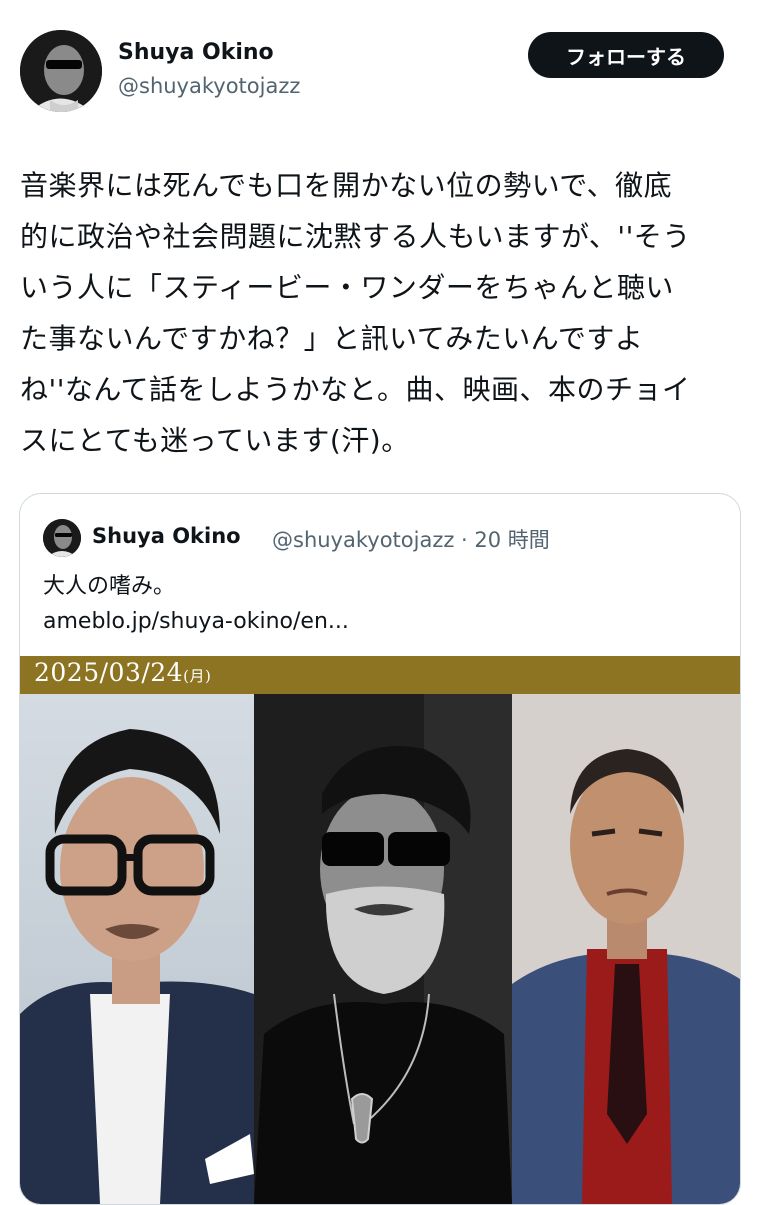 Image resolution: width=759 pixels, height=1205 pixels. What do you see at coordinates (626, 949) in the screenshot?
I see `portrait-right` at bounding box center [626, 949].